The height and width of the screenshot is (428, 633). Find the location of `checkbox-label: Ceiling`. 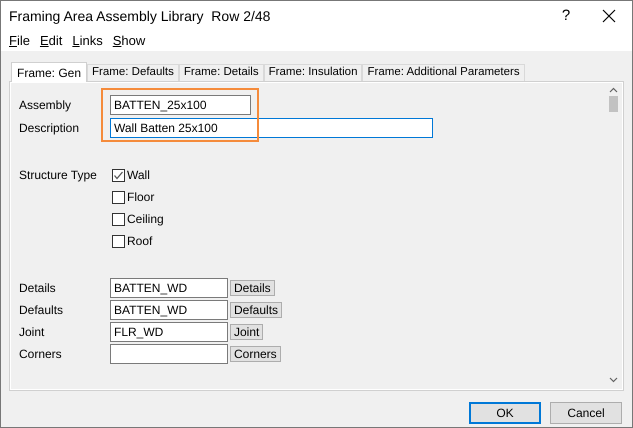

checkbox-label: Ceiling is located at coordinates (145, 219).